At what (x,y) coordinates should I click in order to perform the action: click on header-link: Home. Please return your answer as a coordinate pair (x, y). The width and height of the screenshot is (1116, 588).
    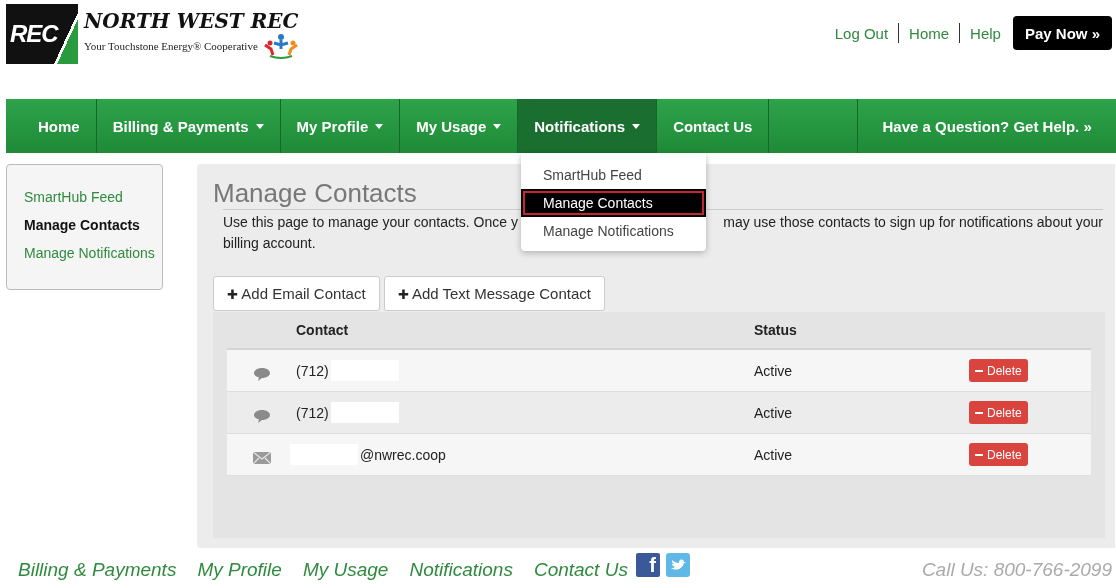
    Looking at the image, I should click on (929, 33).